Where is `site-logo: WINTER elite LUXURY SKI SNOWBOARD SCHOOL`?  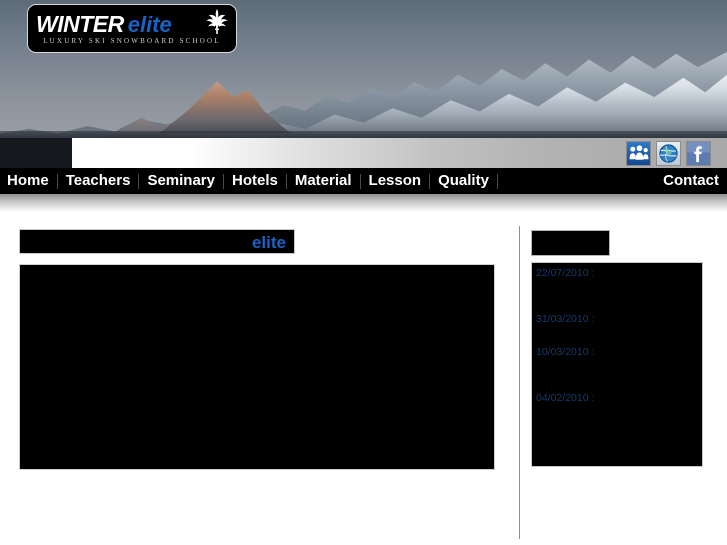 site-logo: WINTER elite LUXURY SKI SNOWBOARD SCHOOL is located at coordinates (132, 28).